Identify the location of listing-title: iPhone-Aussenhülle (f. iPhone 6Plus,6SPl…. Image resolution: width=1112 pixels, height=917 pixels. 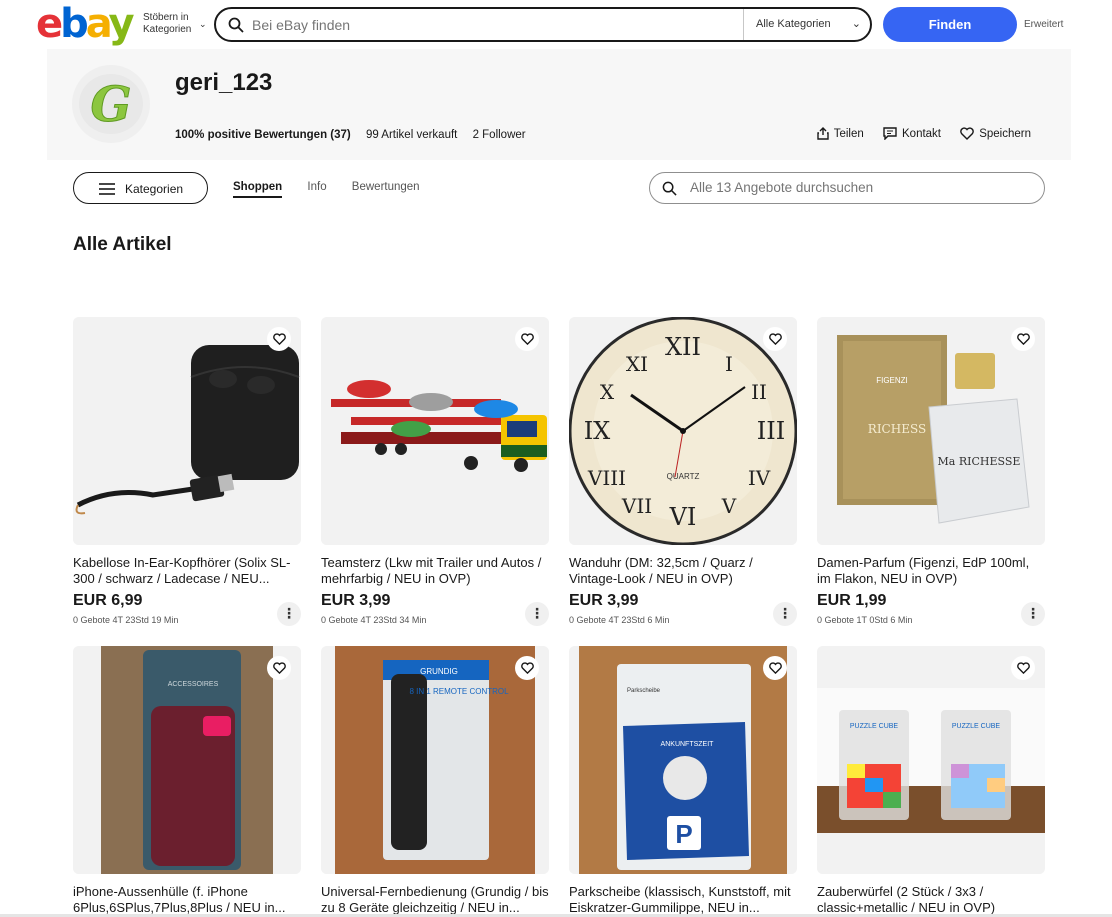
(187, 900).